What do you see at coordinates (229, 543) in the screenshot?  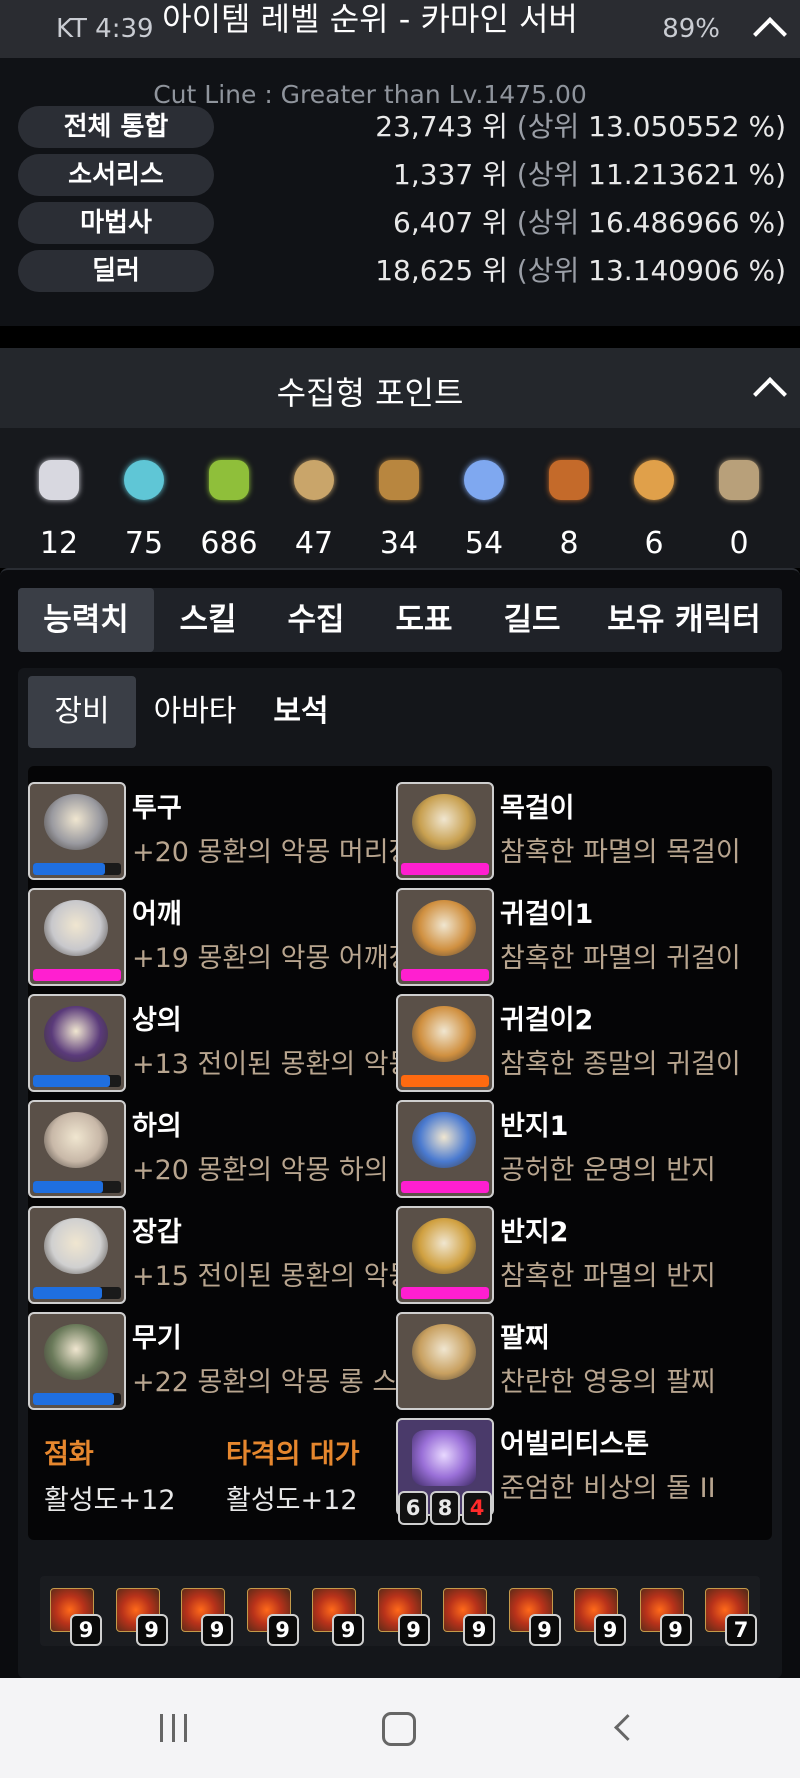 I see `collection-count: 686` at bounding box center [229, 543].